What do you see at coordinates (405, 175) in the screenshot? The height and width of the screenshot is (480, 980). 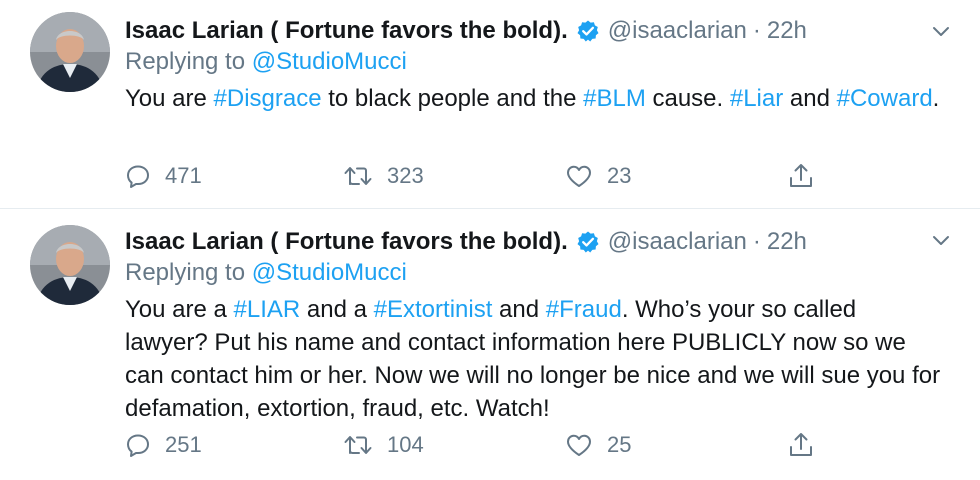 I see `retweet-count: 323` at bounding box center [405, 175].